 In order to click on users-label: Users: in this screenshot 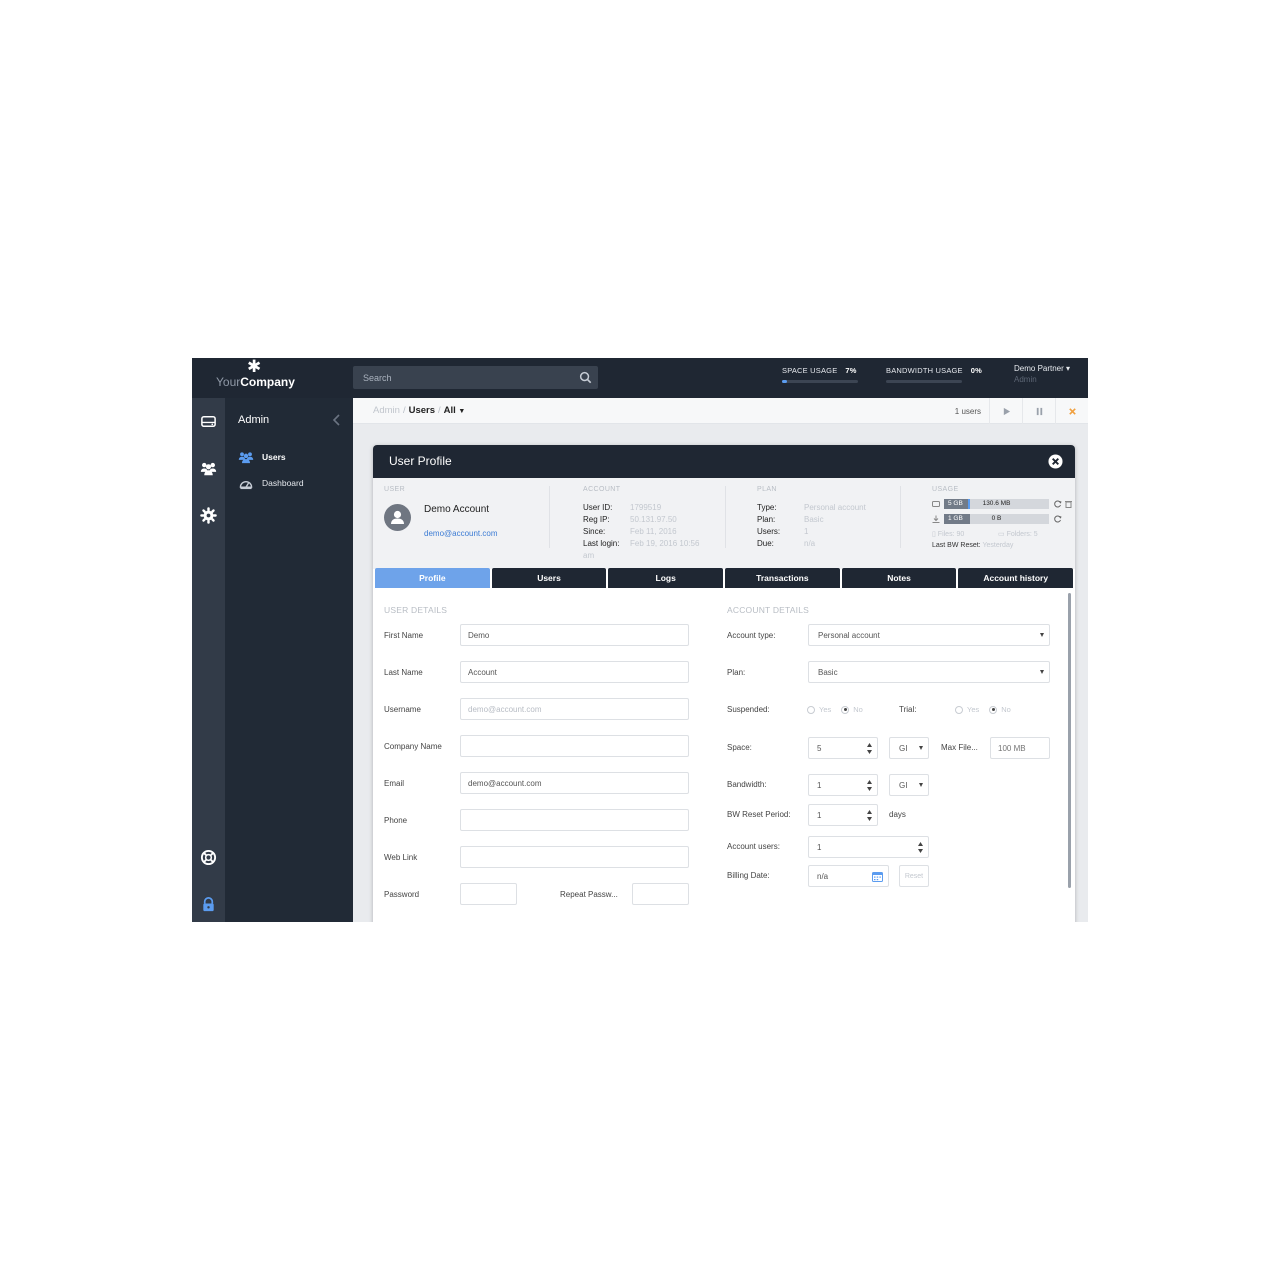, I will do `click(769, 531)`.